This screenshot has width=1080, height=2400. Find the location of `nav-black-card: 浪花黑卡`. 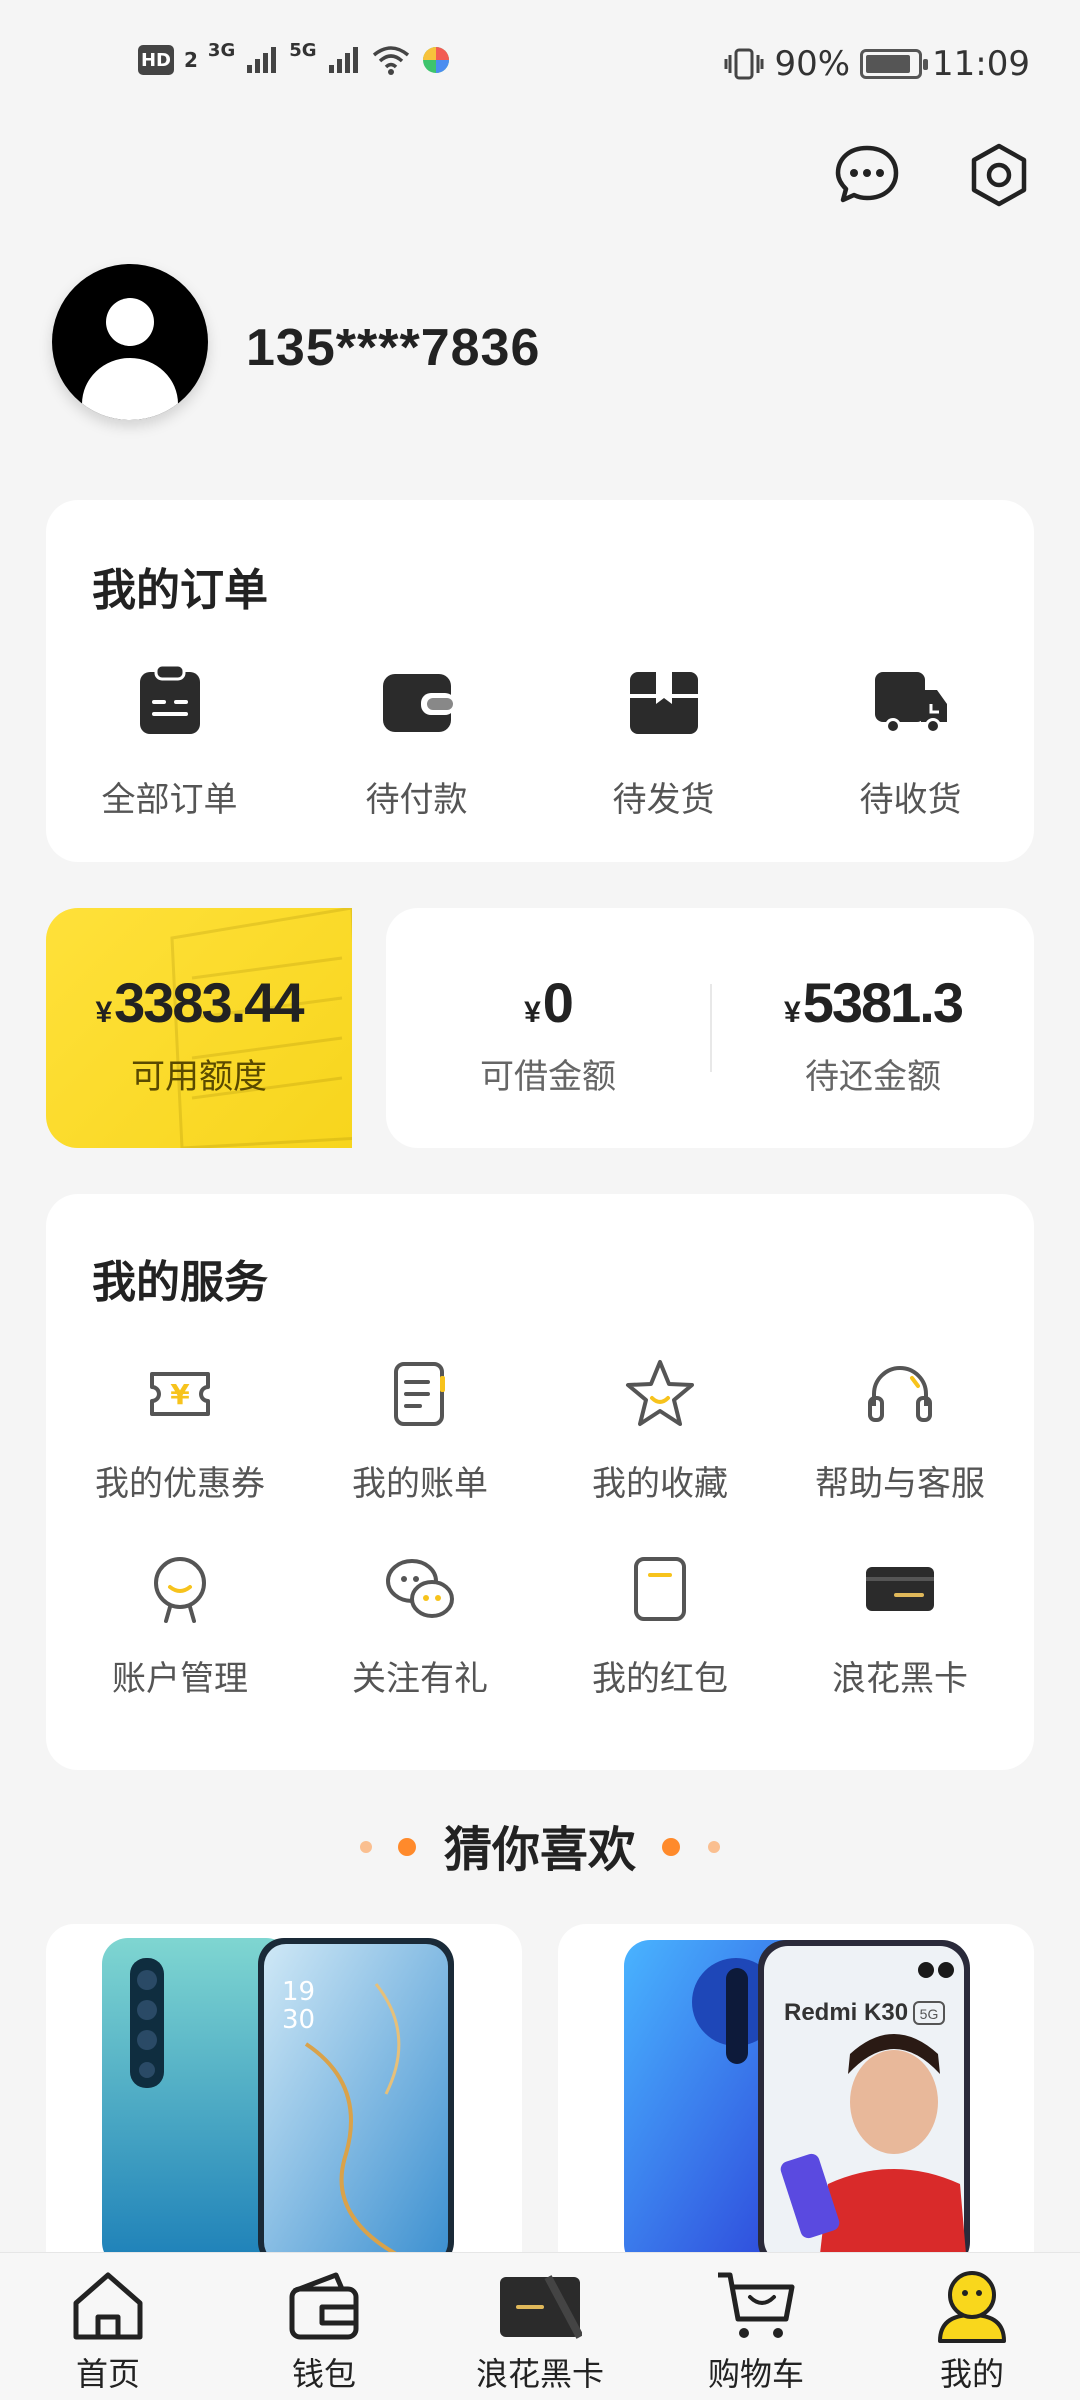

nav-black-card: 浪花黑卡 is located at coordinates (540, 2326).